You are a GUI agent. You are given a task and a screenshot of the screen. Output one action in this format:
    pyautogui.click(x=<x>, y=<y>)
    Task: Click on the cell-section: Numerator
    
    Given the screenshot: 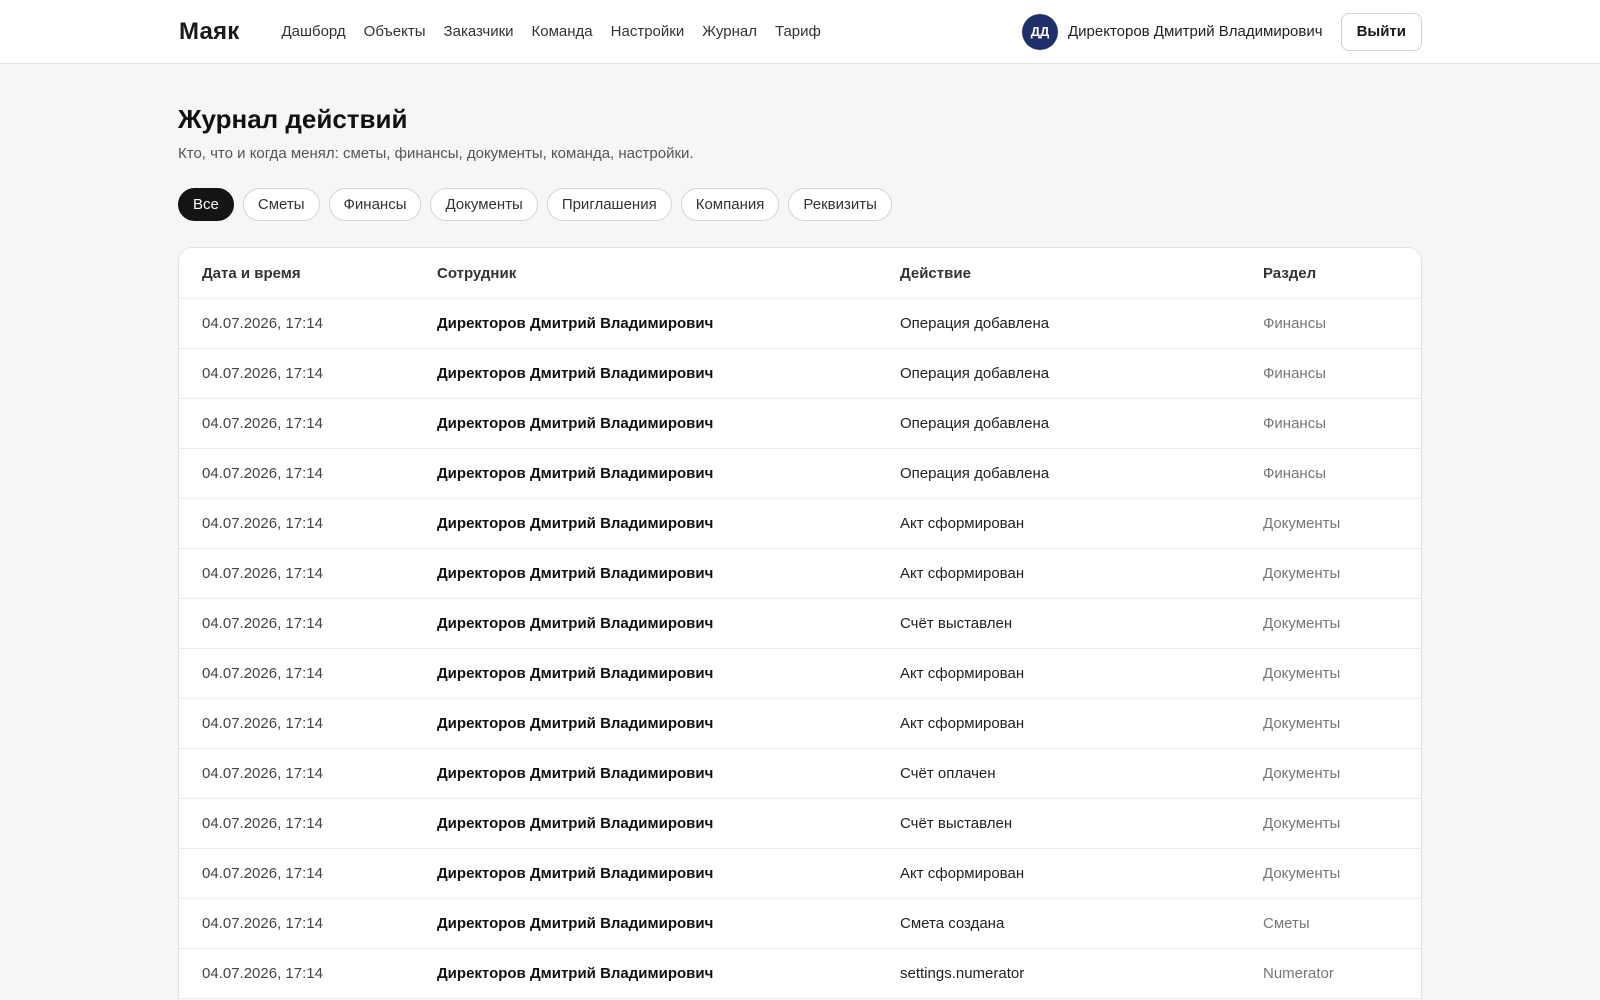 What is the action you would take?
    pyautogui.click(x=1298, y=973)
    